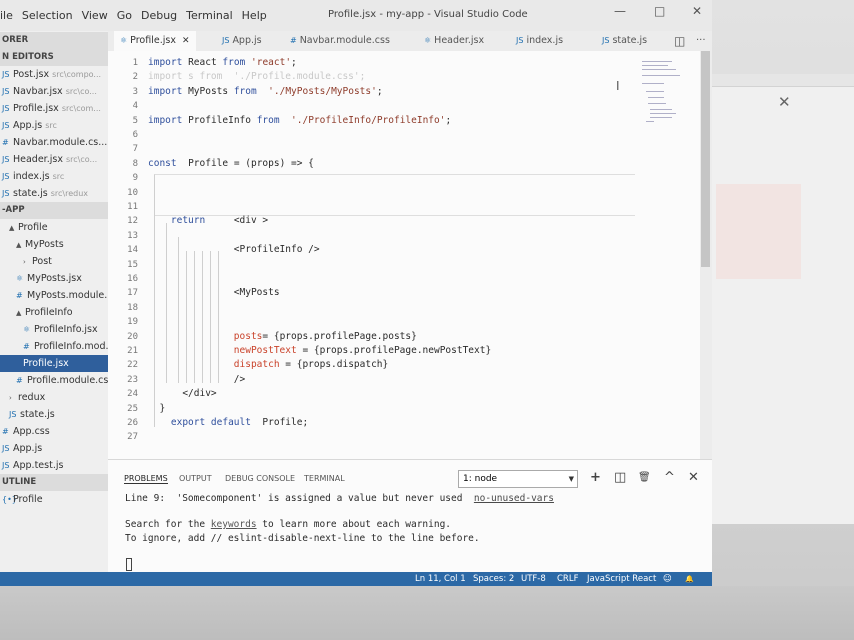  What do you see at coordinates (209, 15) in the screenshot?
I see `menu-item: Terminal` at bounding box center [209, 15].